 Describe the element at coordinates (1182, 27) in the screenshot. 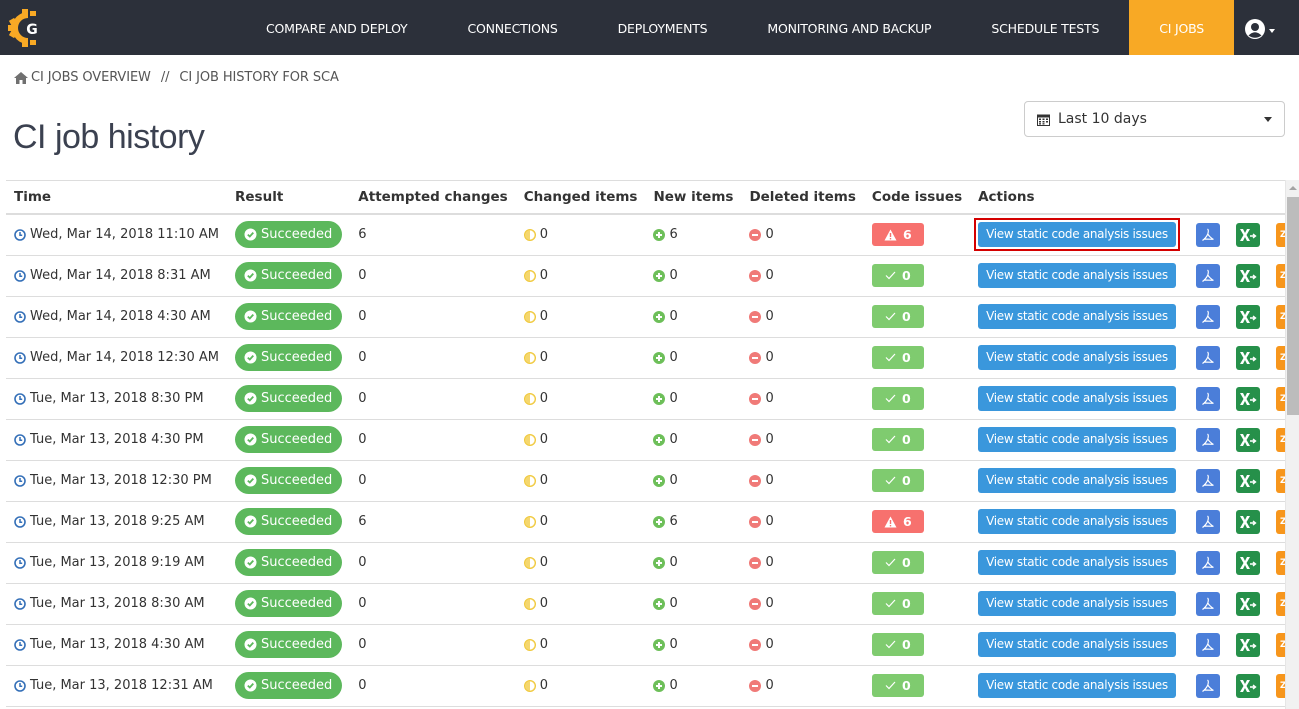

I see `nav-item-ci-jobs: CI JOBS` at that location.